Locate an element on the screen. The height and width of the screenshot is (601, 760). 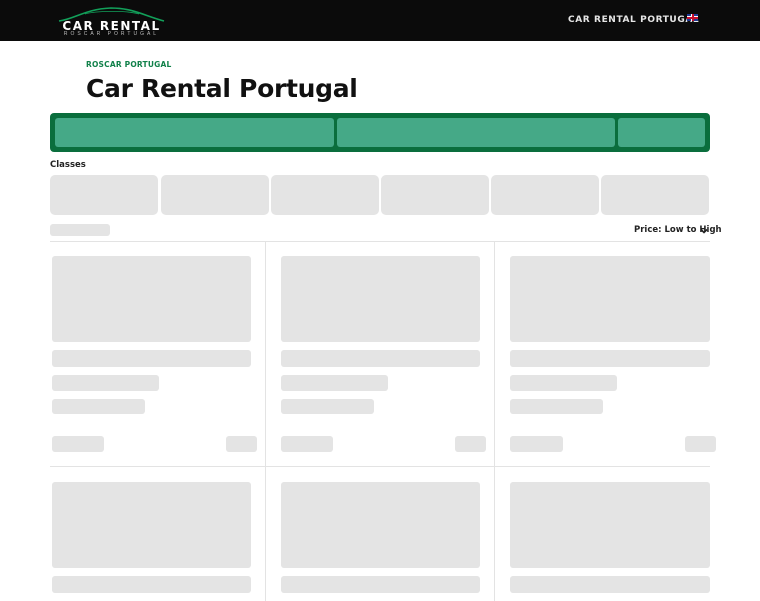
results-count-skeleton is located at coordinates (80, 230).